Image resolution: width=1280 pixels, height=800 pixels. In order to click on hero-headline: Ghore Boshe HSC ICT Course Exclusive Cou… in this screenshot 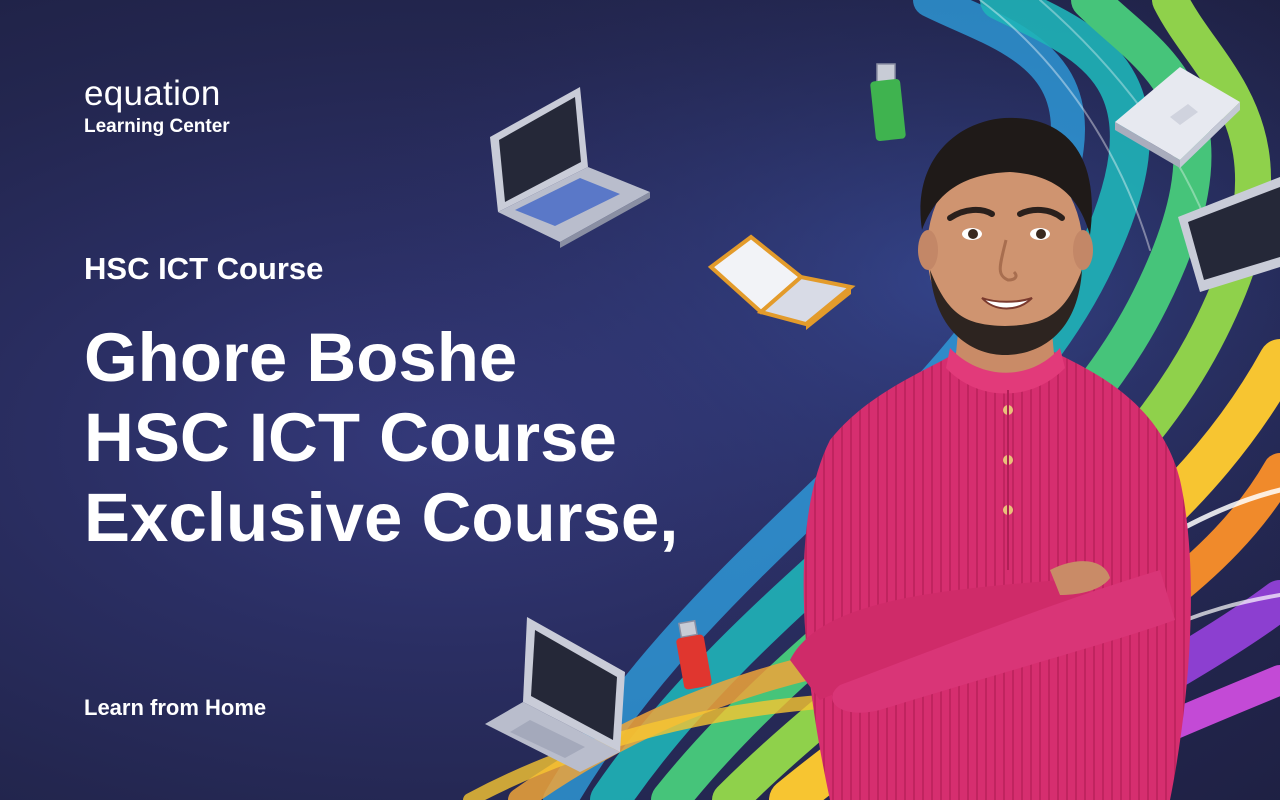, I will do `click(381, 438)`.